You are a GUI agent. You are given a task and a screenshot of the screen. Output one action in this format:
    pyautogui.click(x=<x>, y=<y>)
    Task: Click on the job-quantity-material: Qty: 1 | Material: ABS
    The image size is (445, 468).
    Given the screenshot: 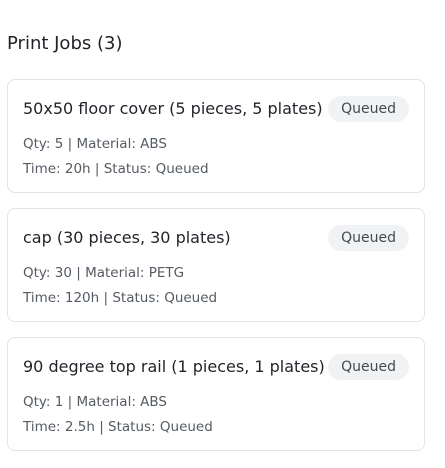 What is the action you would take?
    pyautogui.click(x=95, y=402)
    